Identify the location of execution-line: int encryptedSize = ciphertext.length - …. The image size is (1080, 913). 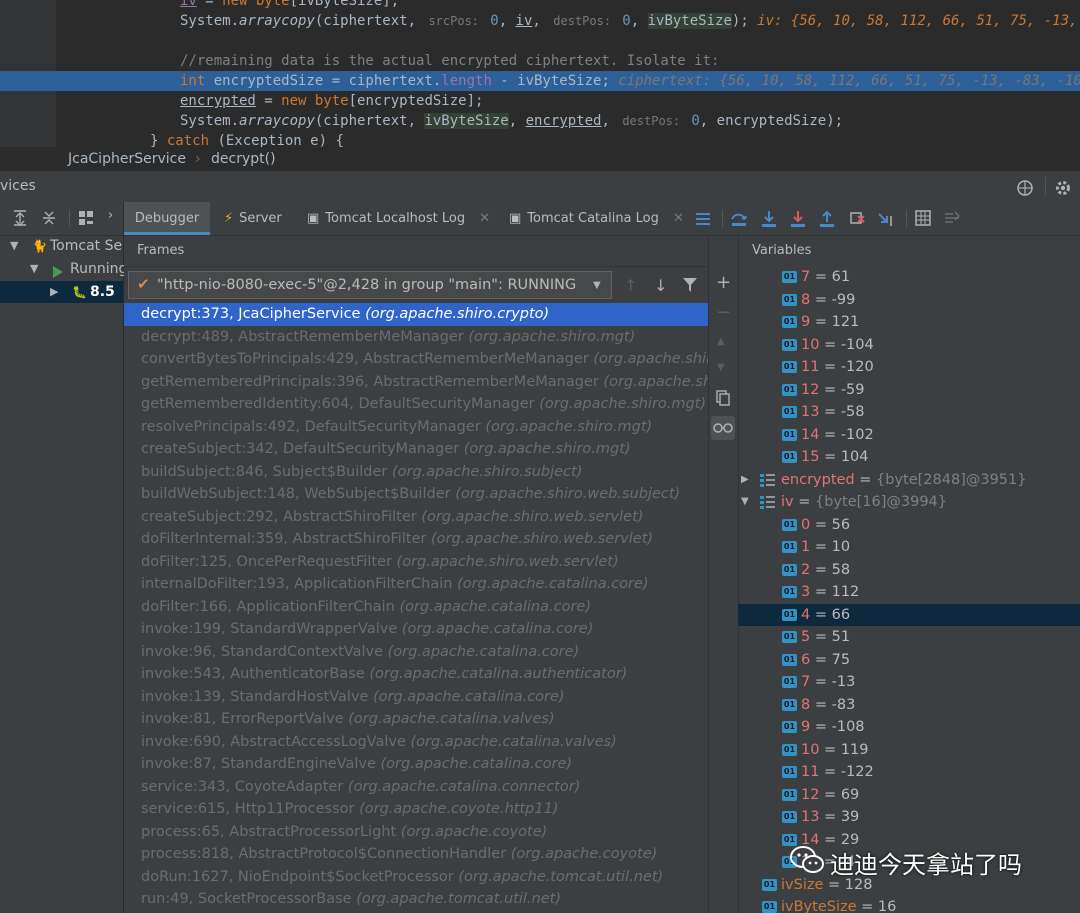
(540, 81).